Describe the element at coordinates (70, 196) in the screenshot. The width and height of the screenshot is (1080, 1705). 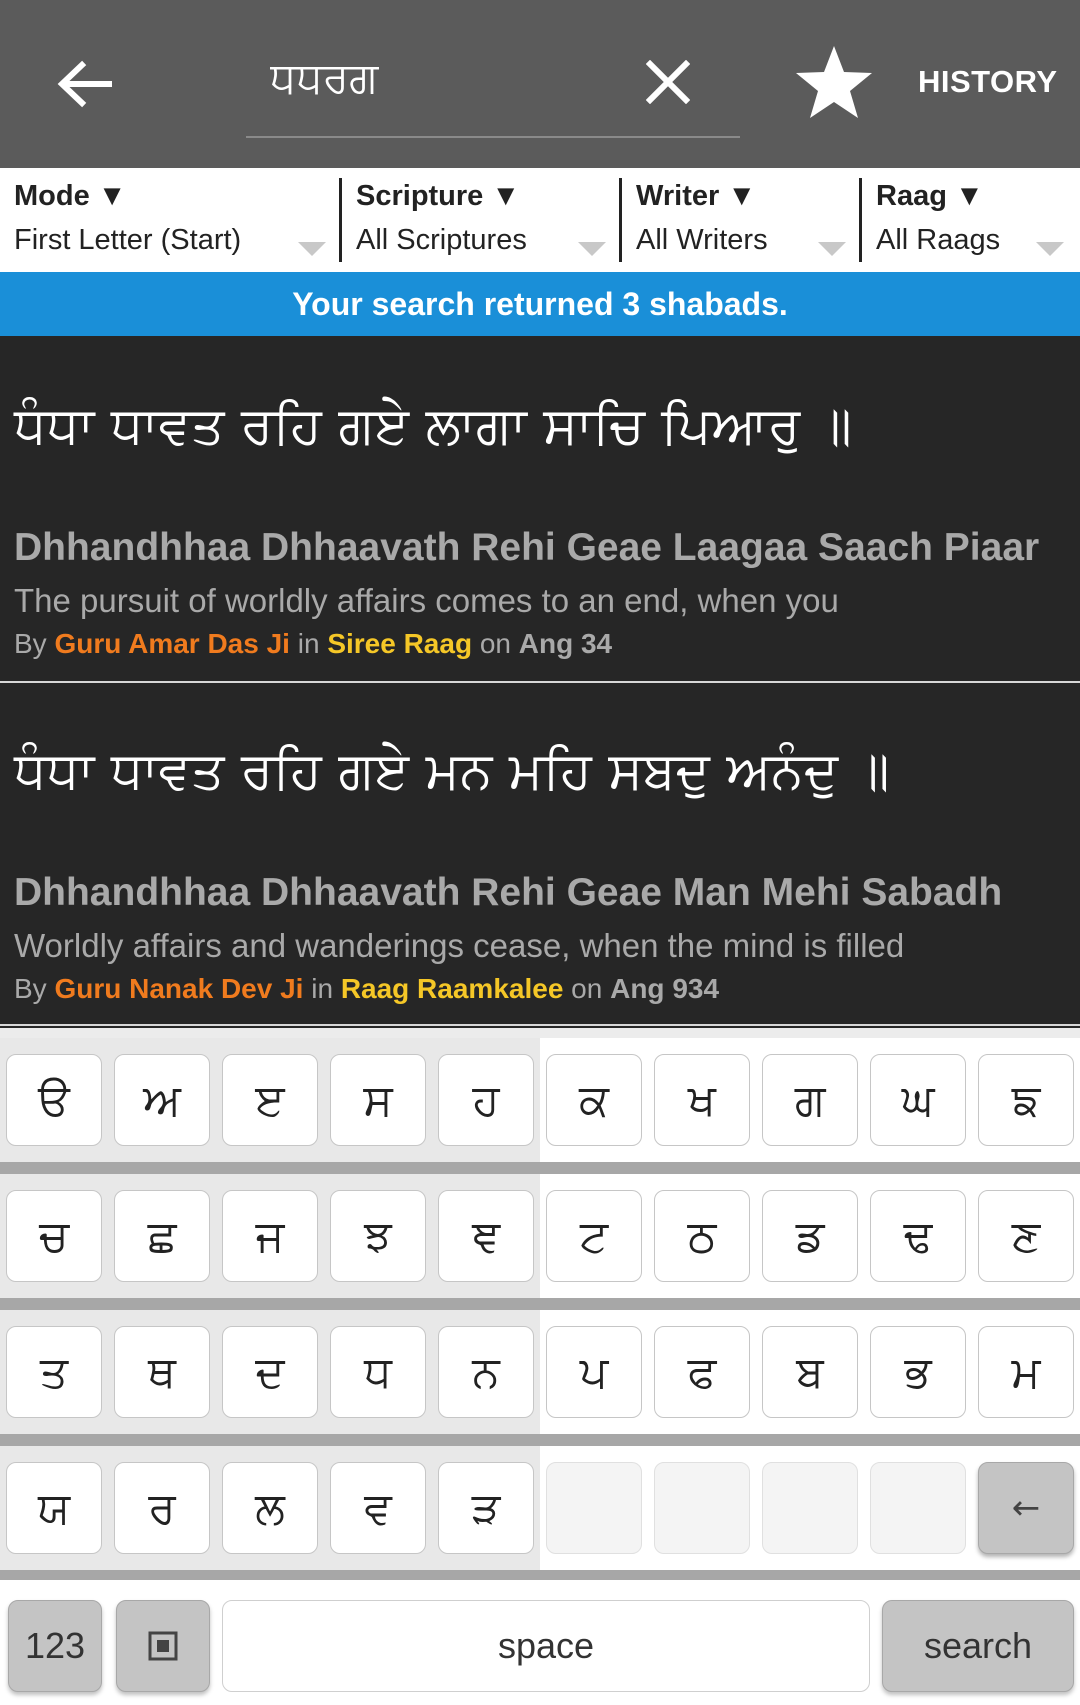
I see `filter-mode-title: Mode ▼` at that location.